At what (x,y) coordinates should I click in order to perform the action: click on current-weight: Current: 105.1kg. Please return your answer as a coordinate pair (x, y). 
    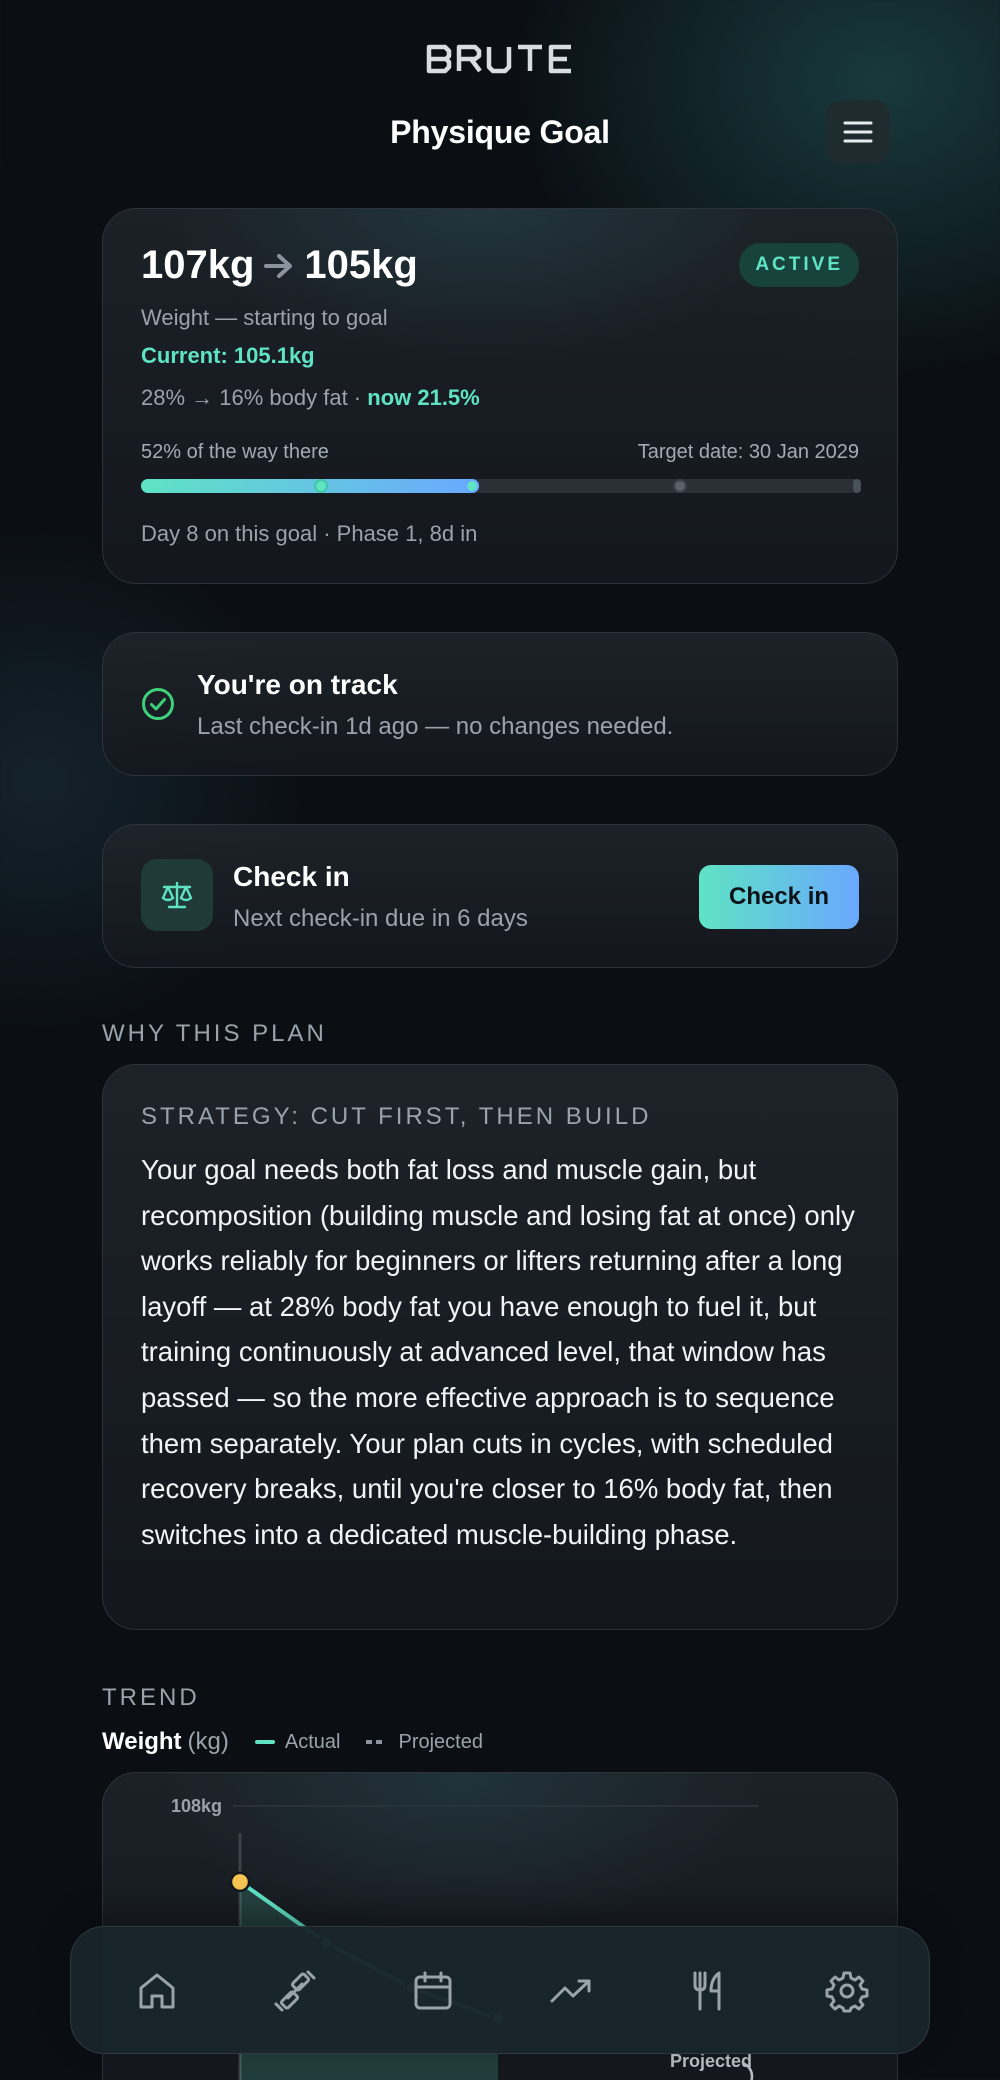
    Looking at the image, I should click on (228, 355).